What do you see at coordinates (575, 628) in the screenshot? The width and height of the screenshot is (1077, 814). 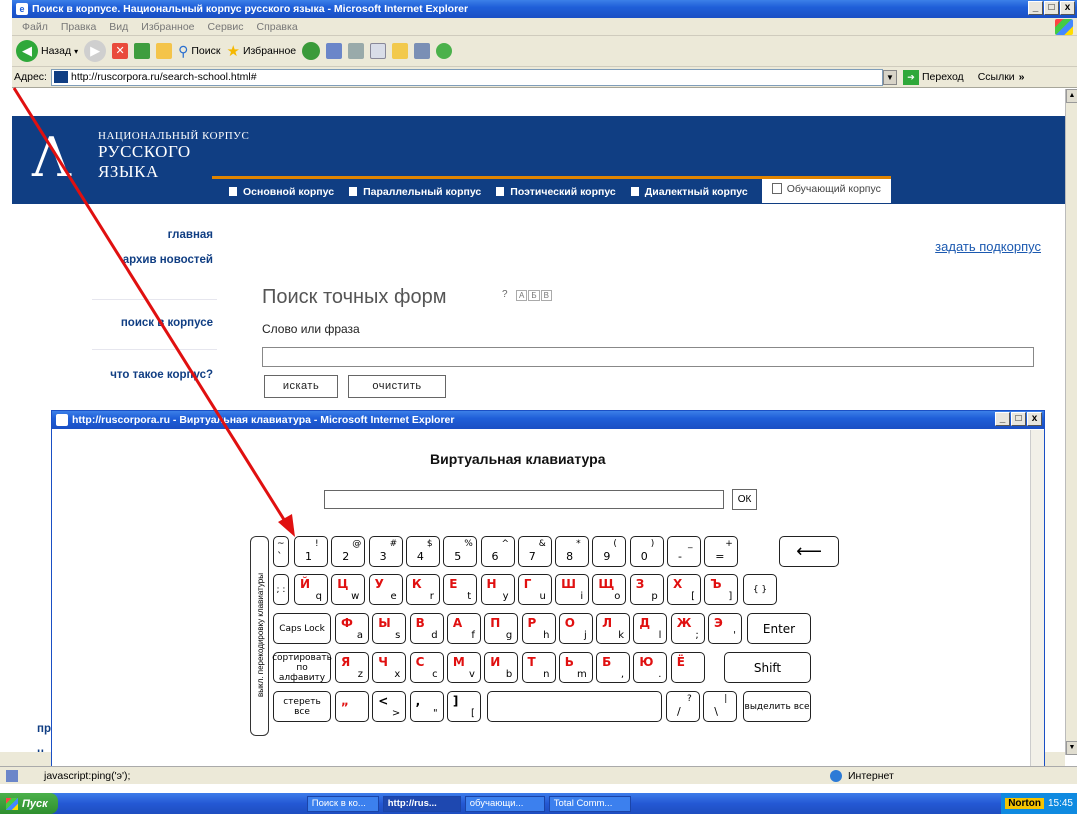 I see `key: Оj` at bounding box center [575, 628].